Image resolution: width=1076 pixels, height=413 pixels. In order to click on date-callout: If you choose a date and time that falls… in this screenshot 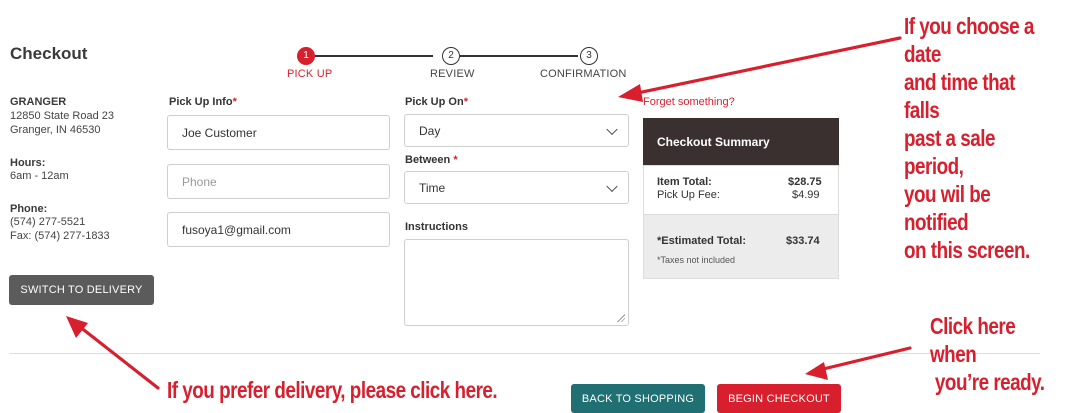, I will do `click(969, 138)`.